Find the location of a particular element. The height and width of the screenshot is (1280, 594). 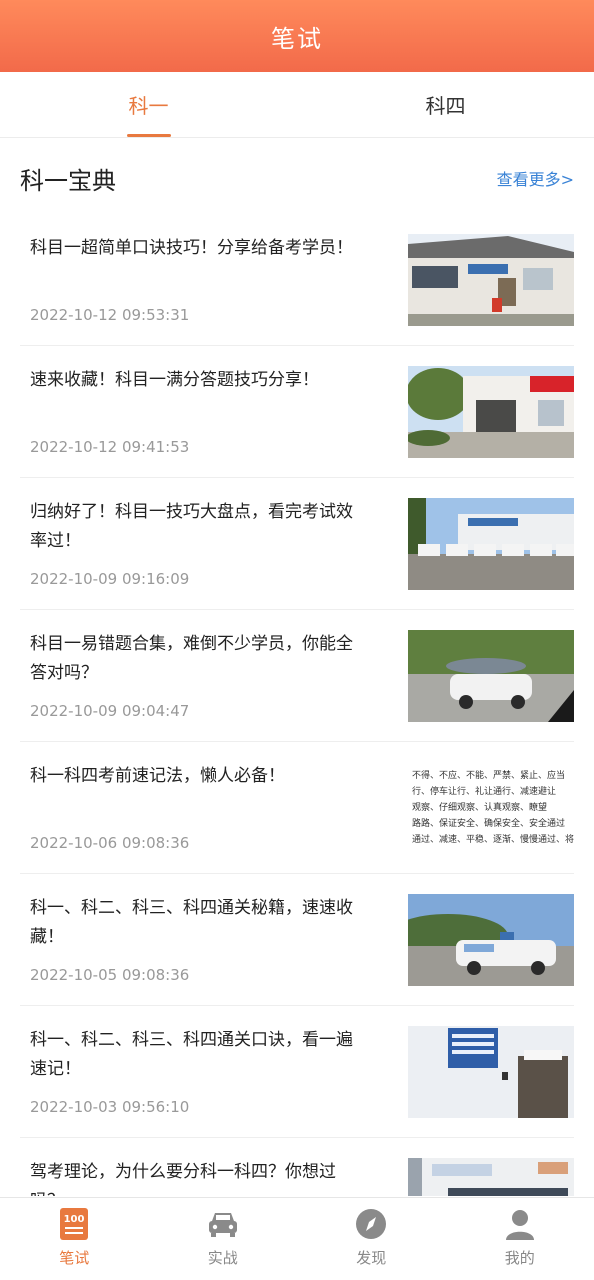

article-item: 驾考理论，为什么要分科一科四？你想过吗？ is located at coordinates (297, 1167).